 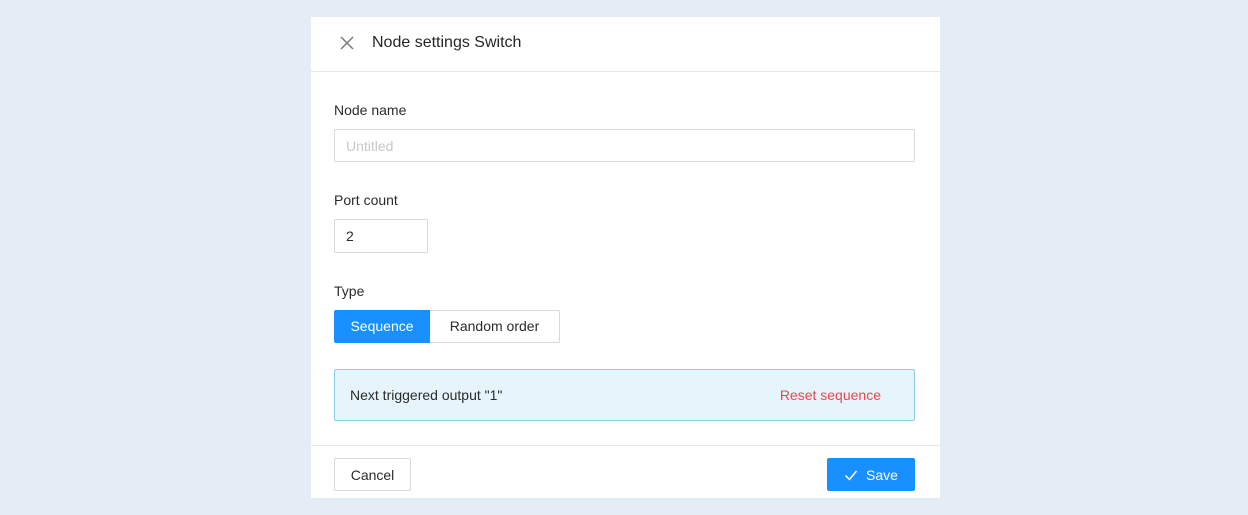 I want to click on dialog-header: Node settings Switch, so click(x=625, y=44).